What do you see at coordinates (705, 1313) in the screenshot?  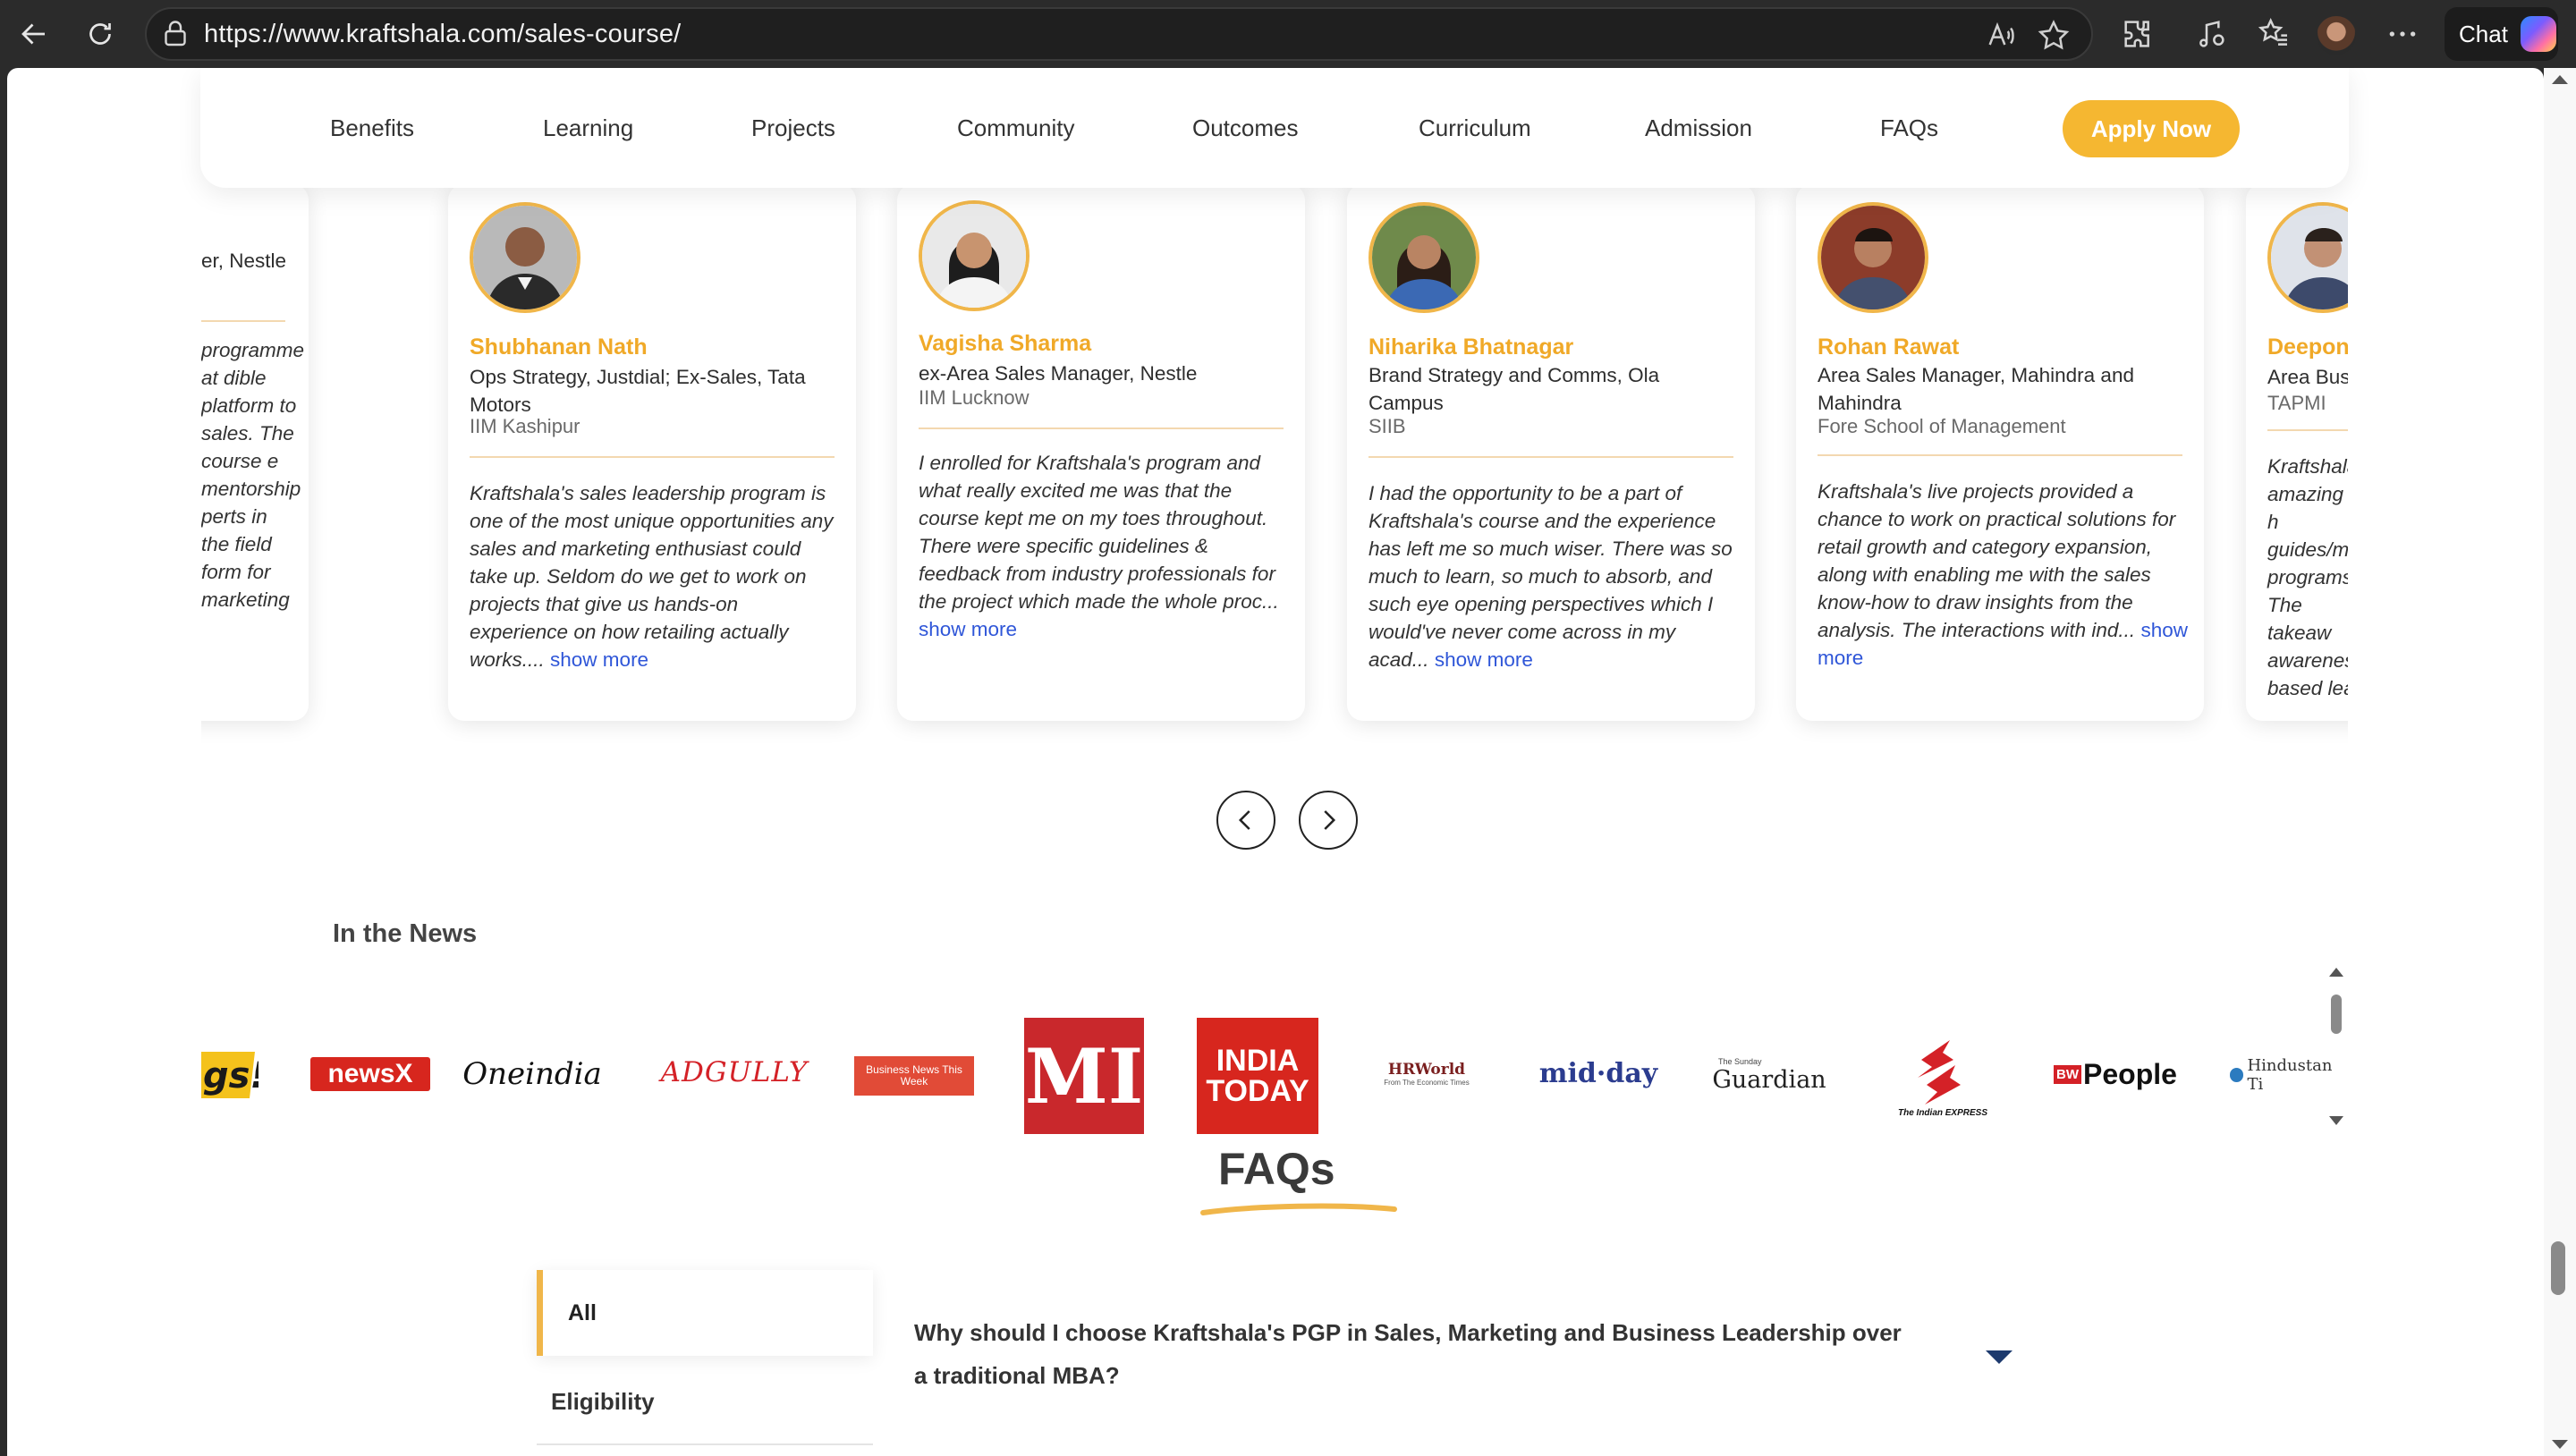 I see `faq-tab-all: All` at bounding box center [705, 1313].